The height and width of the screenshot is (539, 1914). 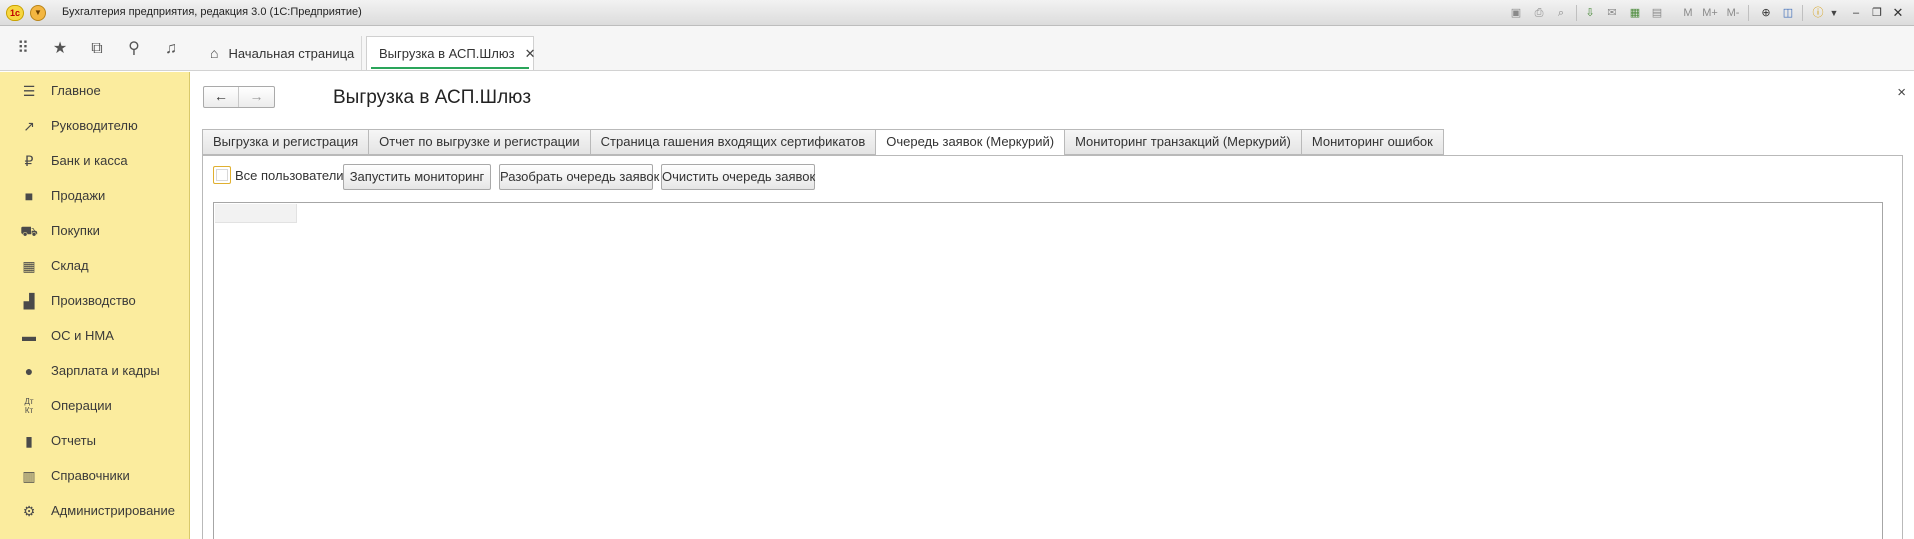 I want to click on sidebar-item-fixed-assets: ▬ ОС и НМА, so click(x=95, y=335).